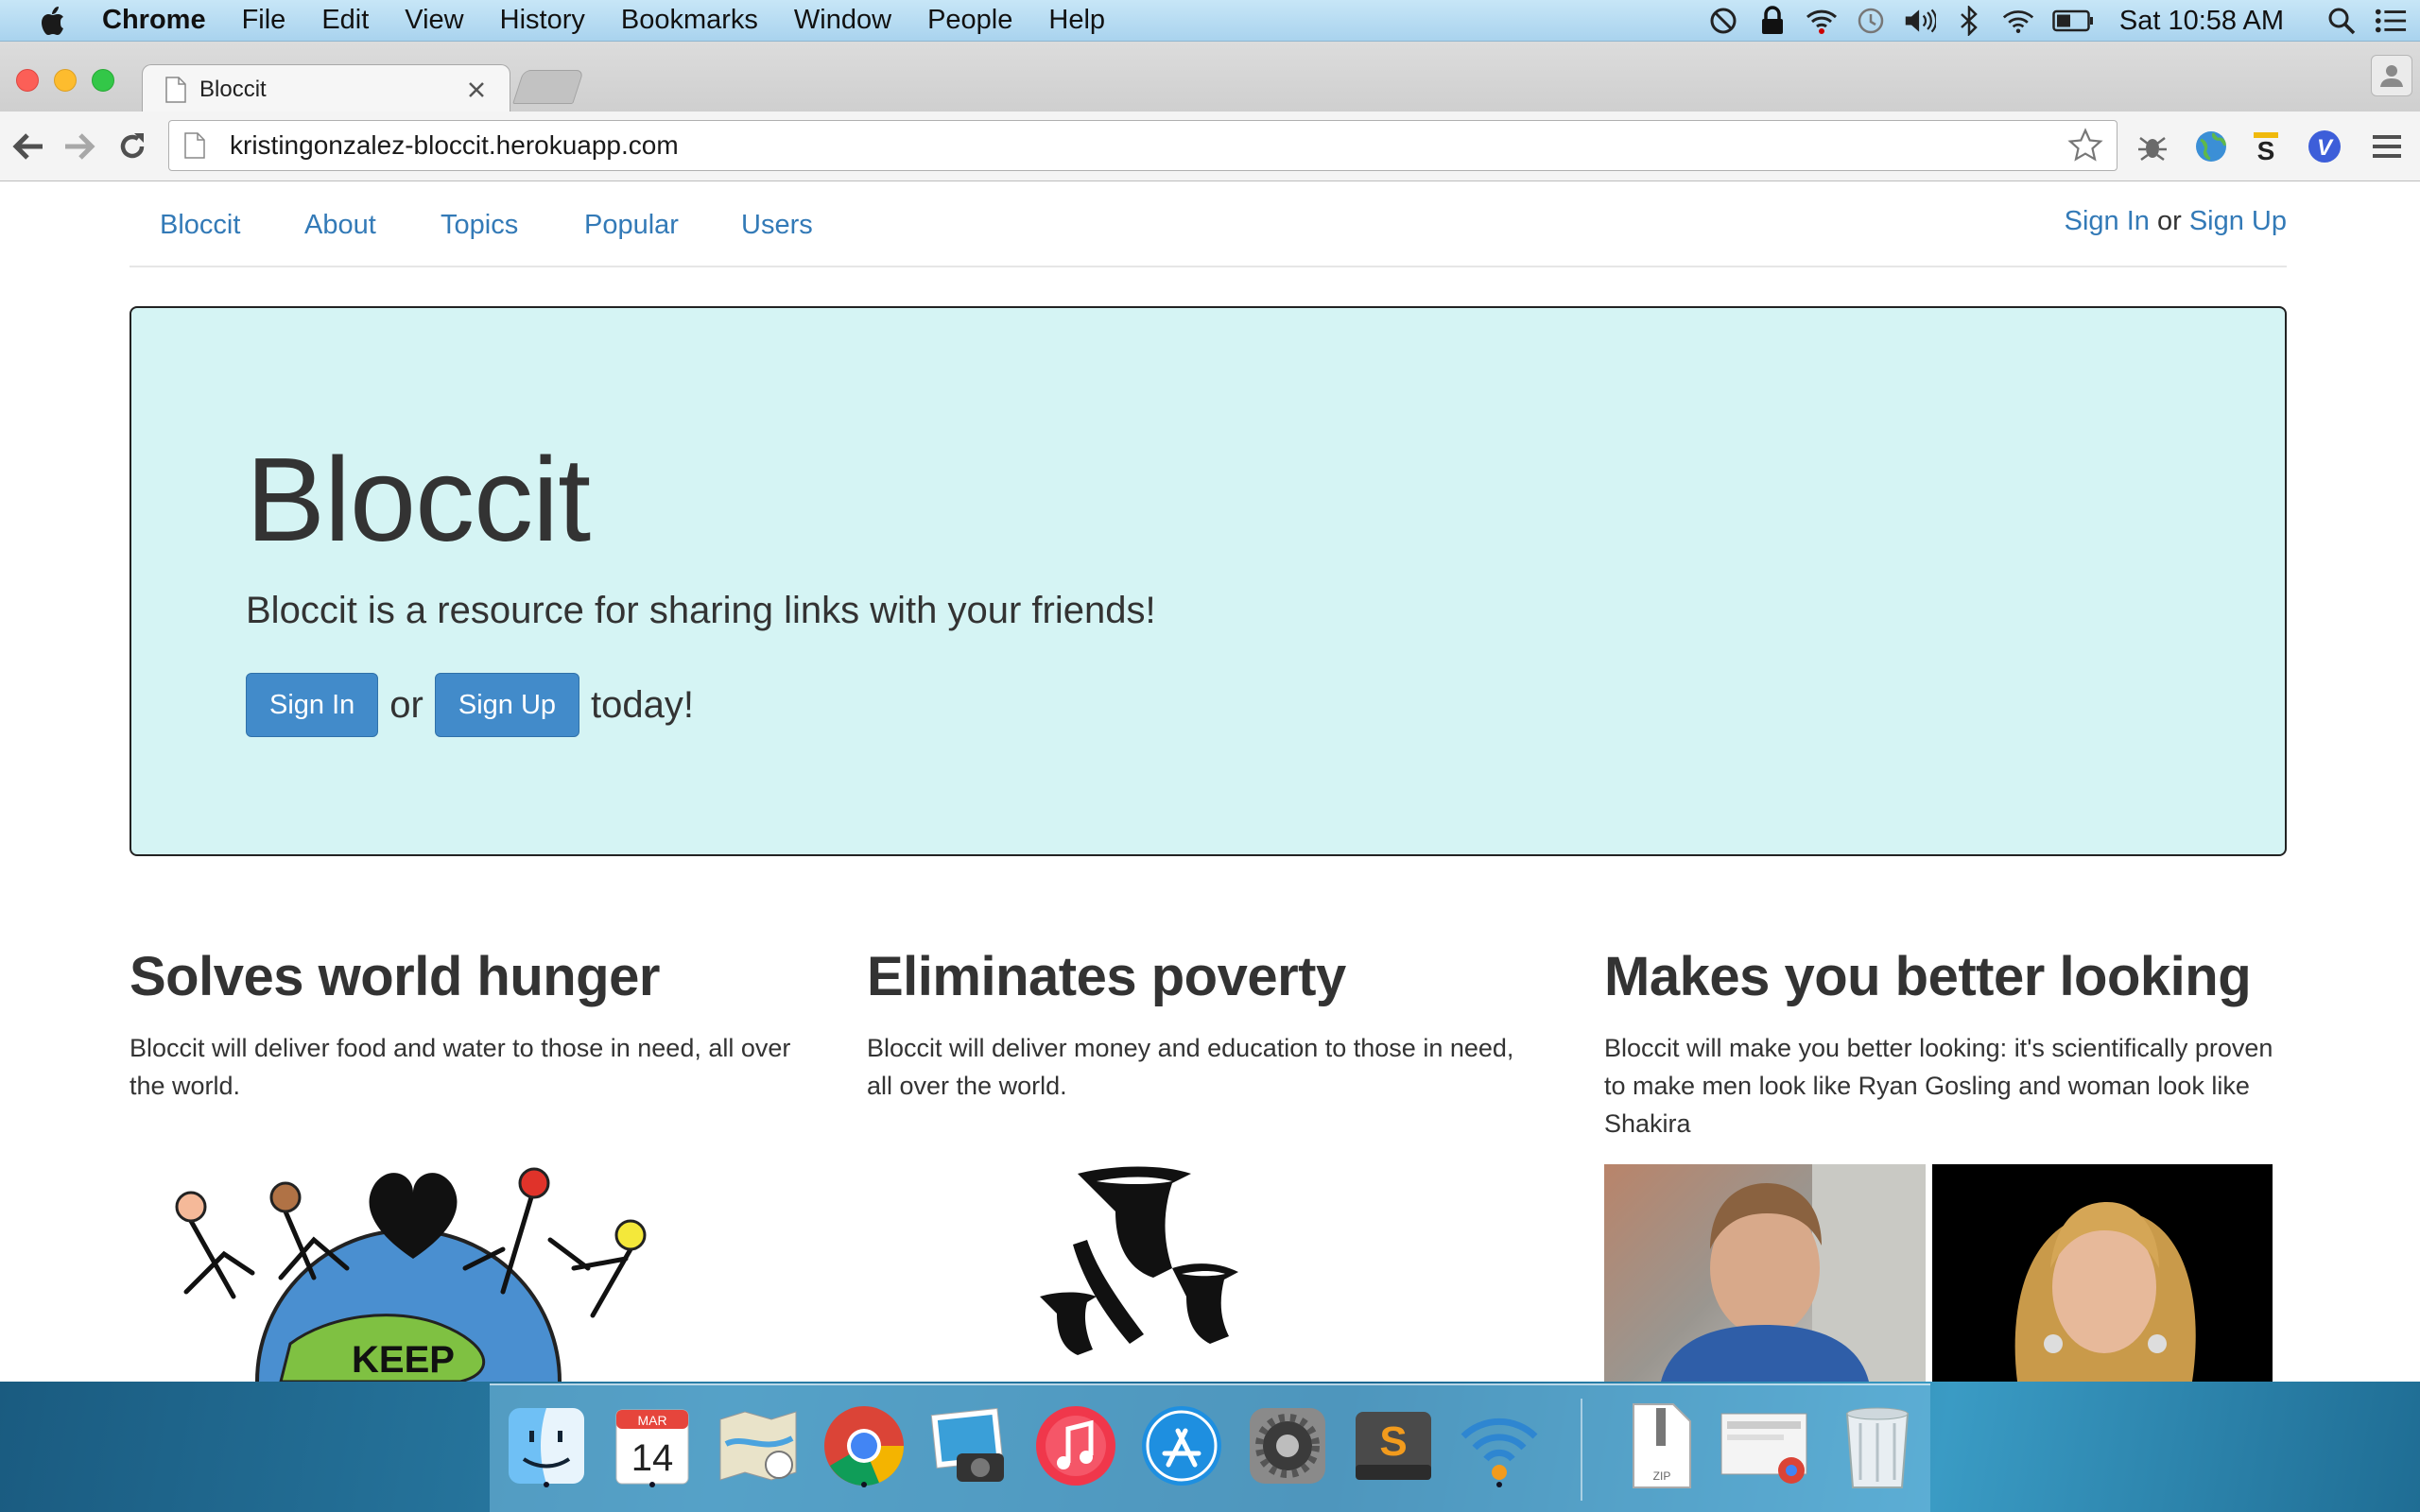 The image size is (2420, 1512). Describe the element at coordinates (643, 704) in the screenshot. I see `cta-today-text: today!` at that location.